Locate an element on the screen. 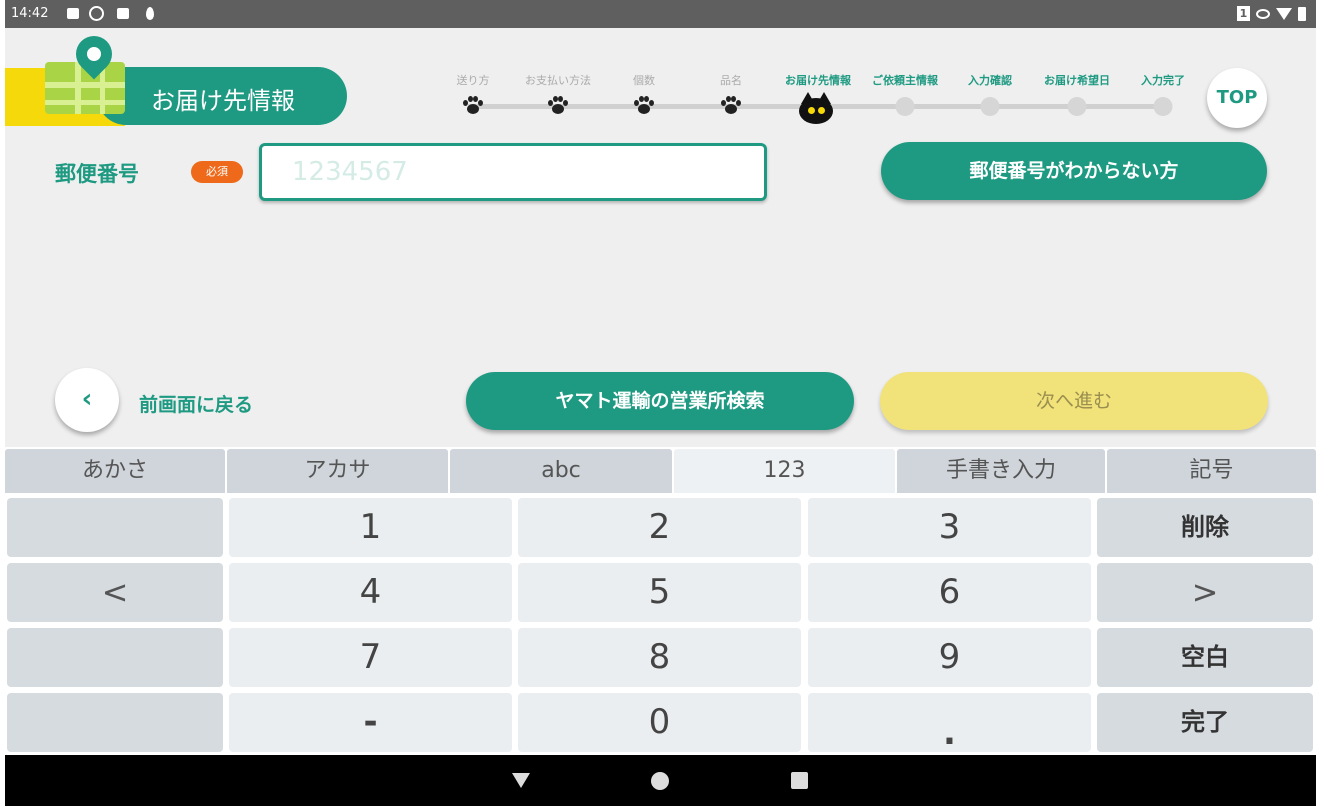 The width and height of the screenshot is (1319, 808). progress-step-label: お支払い方法 is located at coordinates (558, 80).